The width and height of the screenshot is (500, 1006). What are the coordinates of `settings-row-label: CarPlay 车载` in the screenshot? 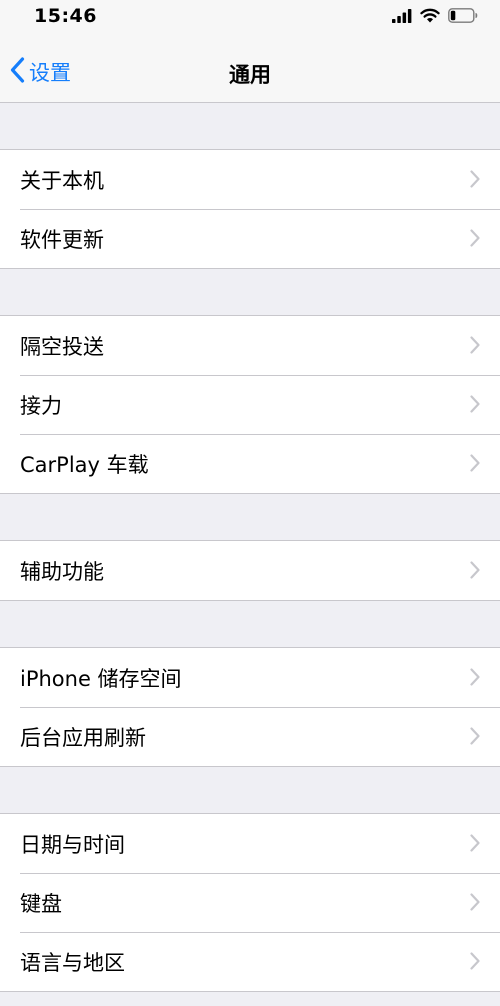 It's located at (84, 464).